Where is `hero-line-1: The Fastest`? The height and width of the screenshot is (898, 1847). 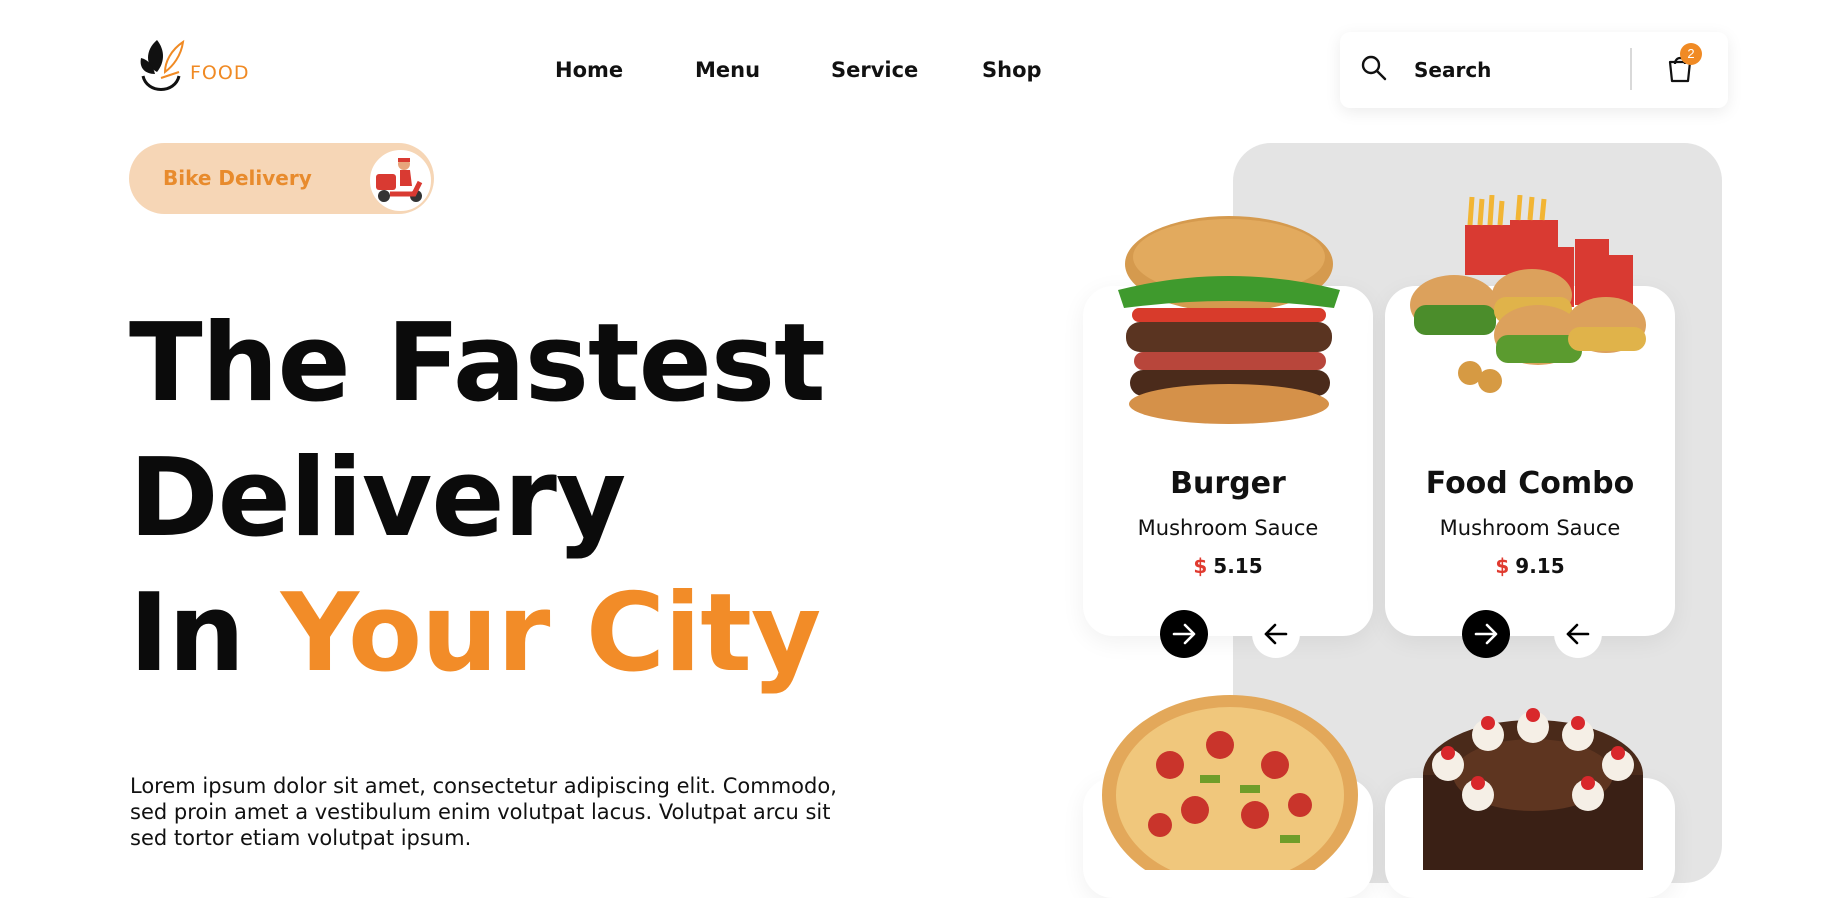 hero-line-1: The Fastest is located at coordinates (477, 363).